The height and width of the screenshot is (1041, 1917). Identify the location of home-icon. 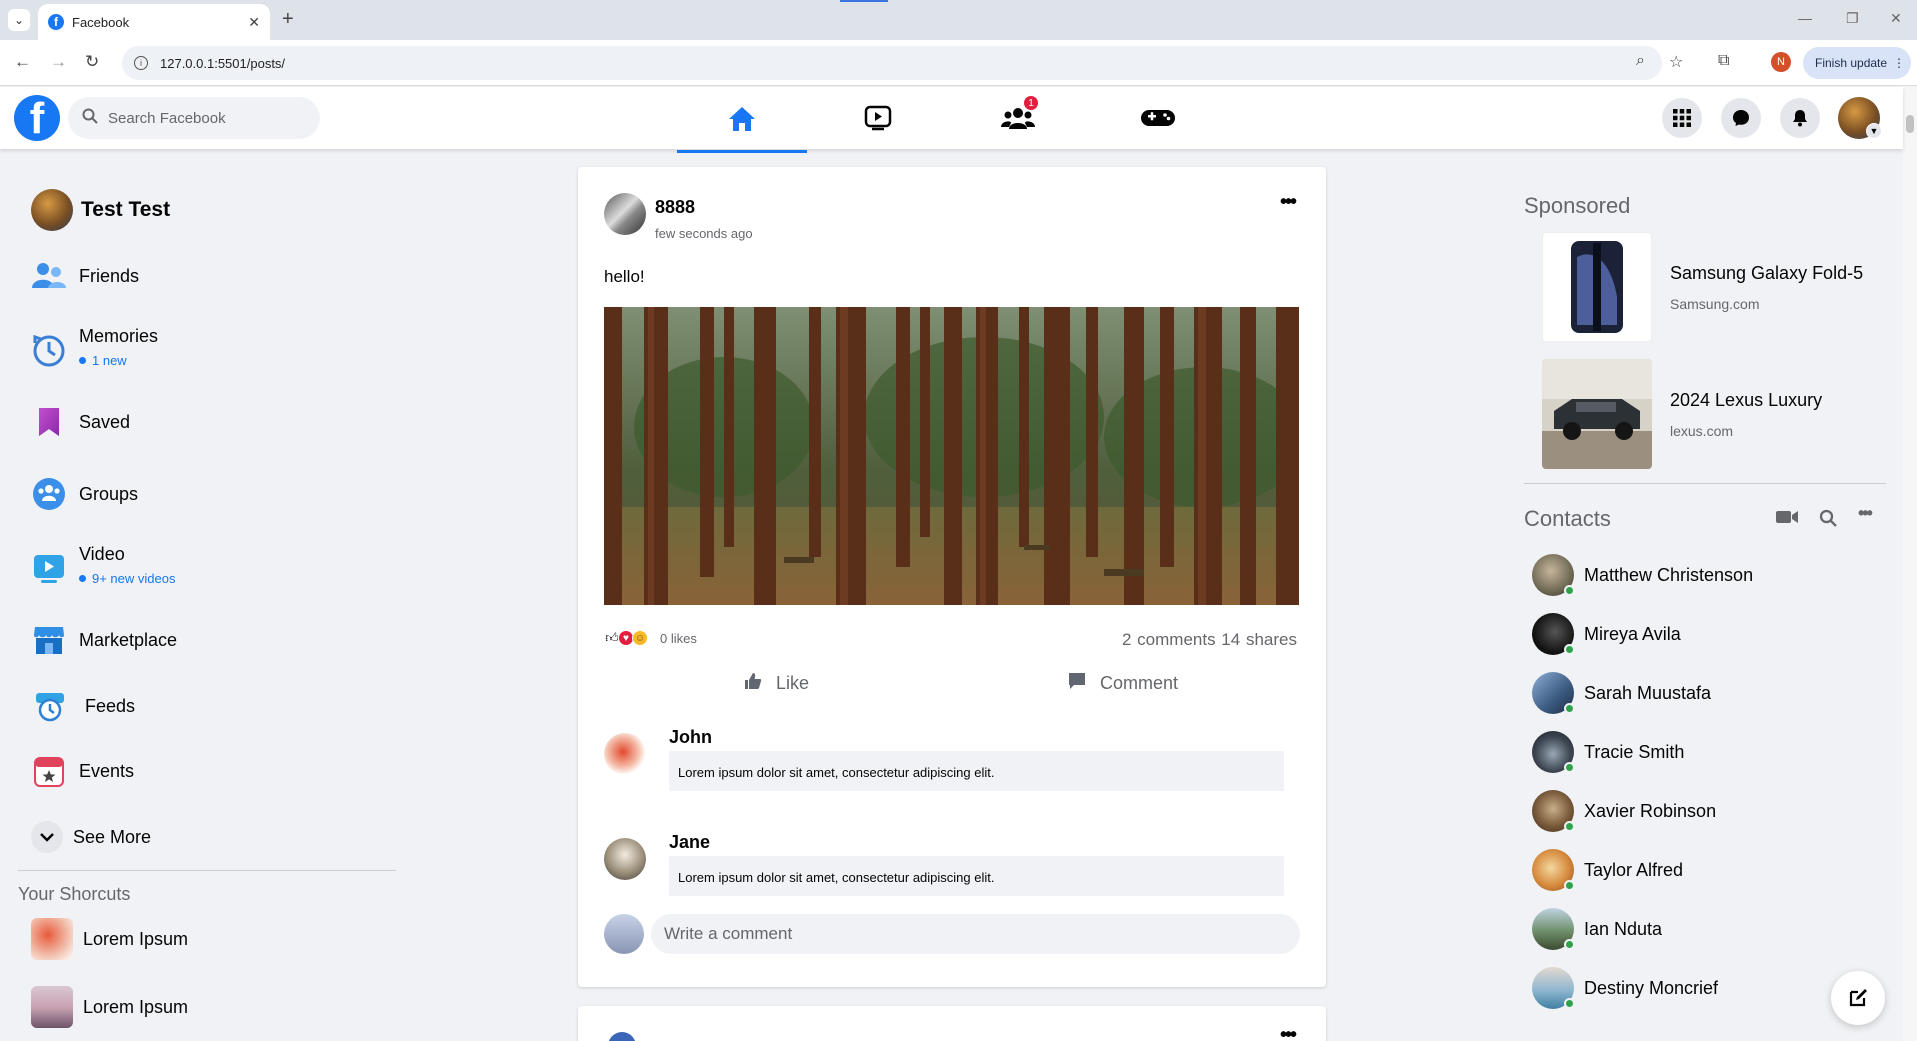
(742, 118).